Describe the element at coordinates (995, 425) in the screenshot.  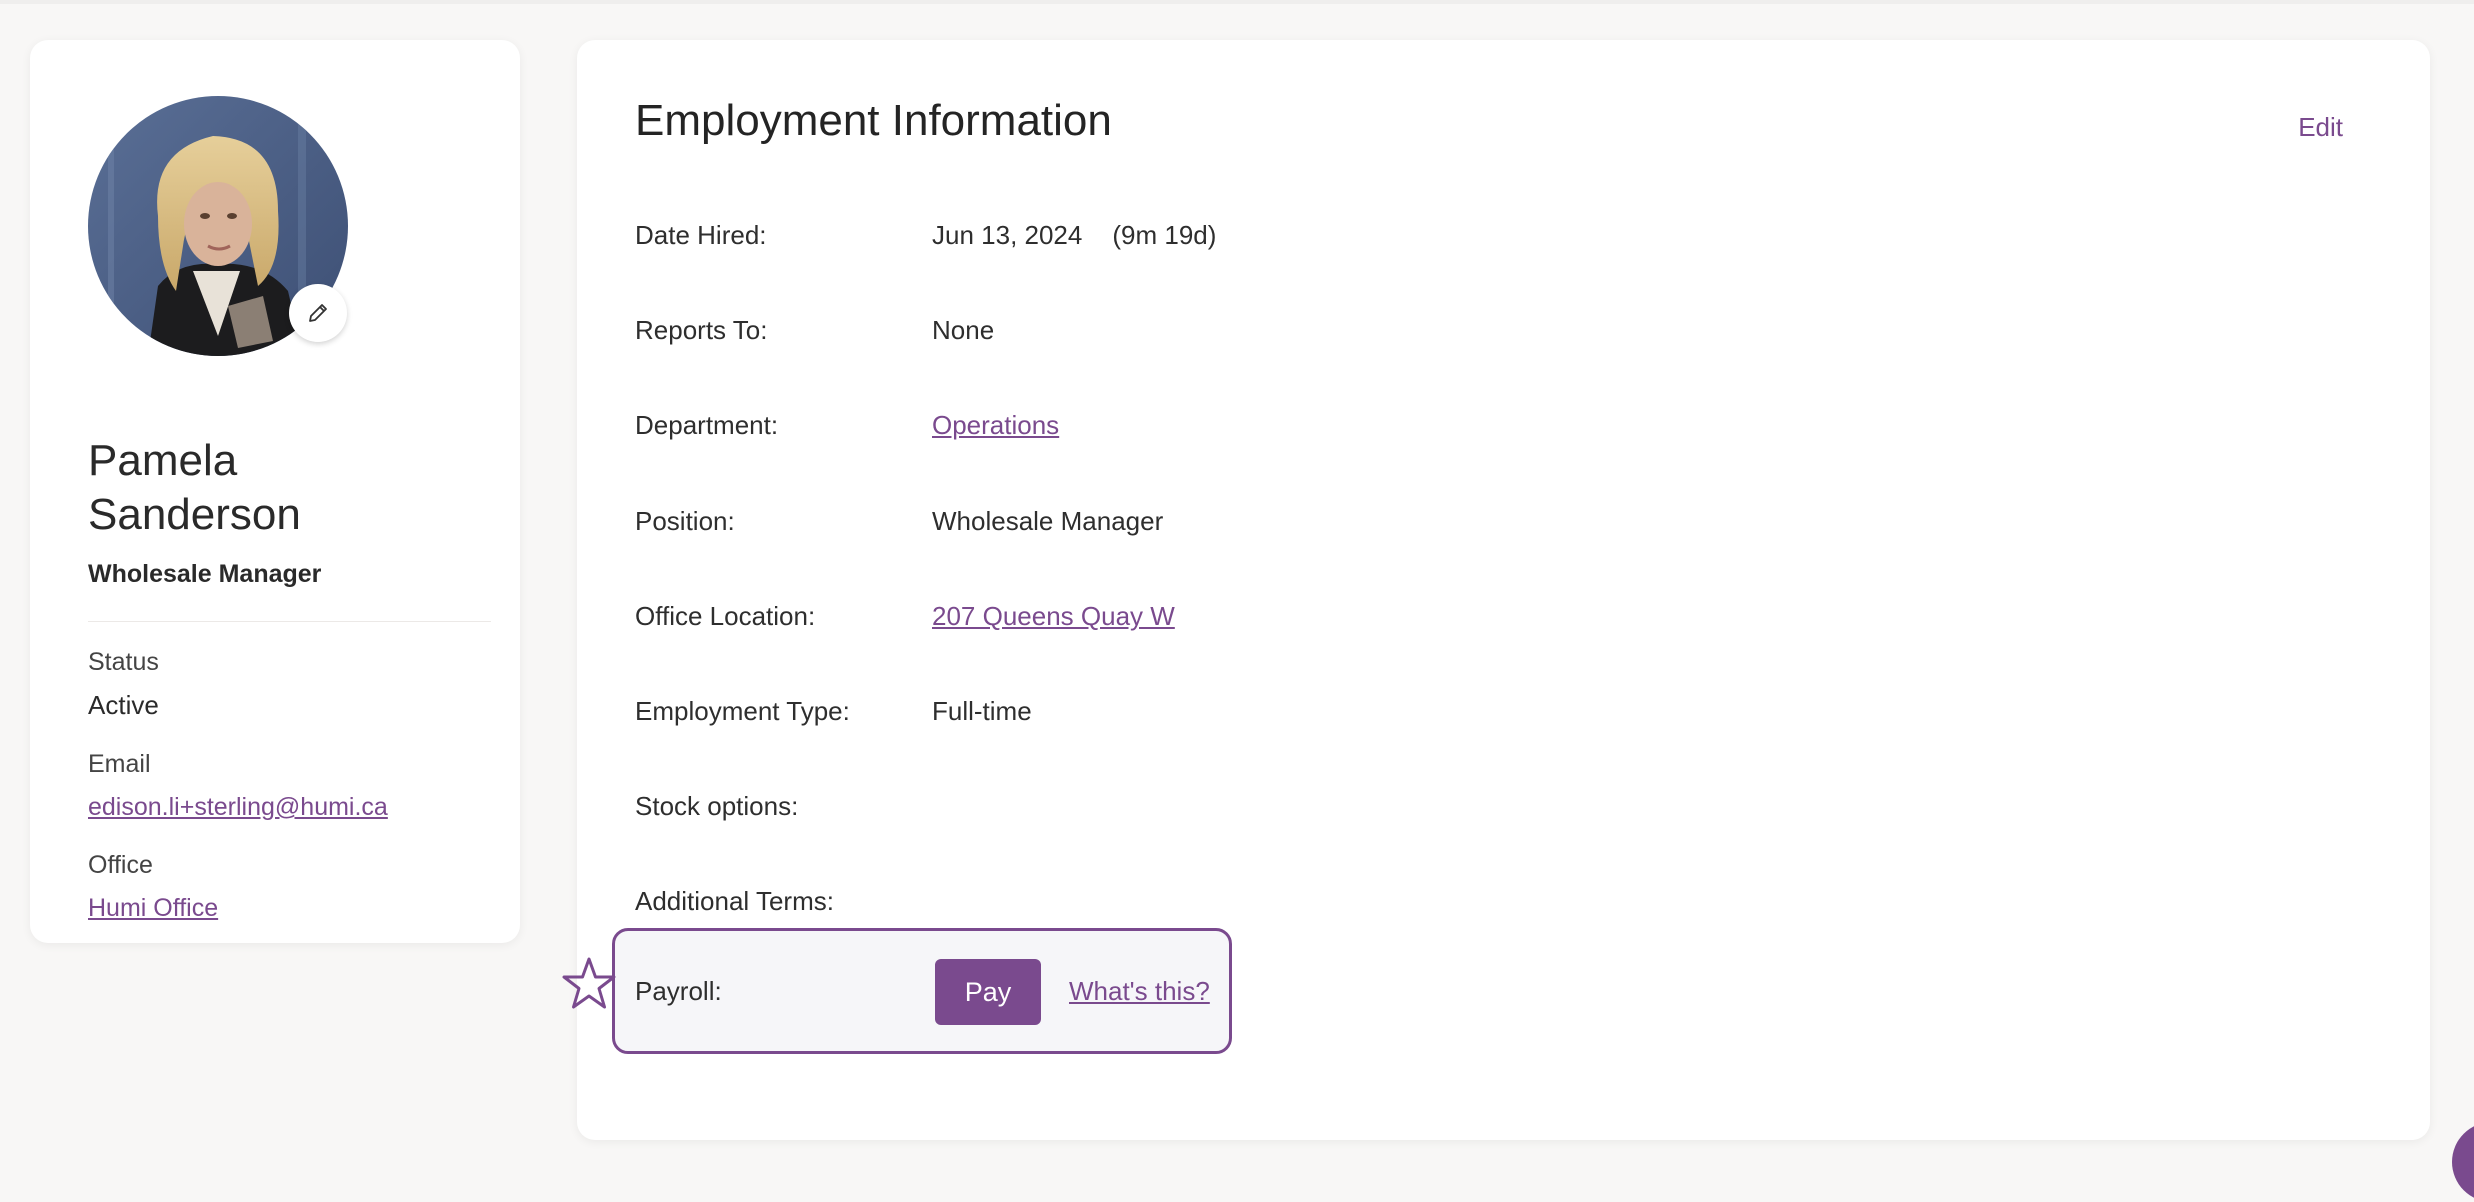
I see `department-link: Operations` at that location.